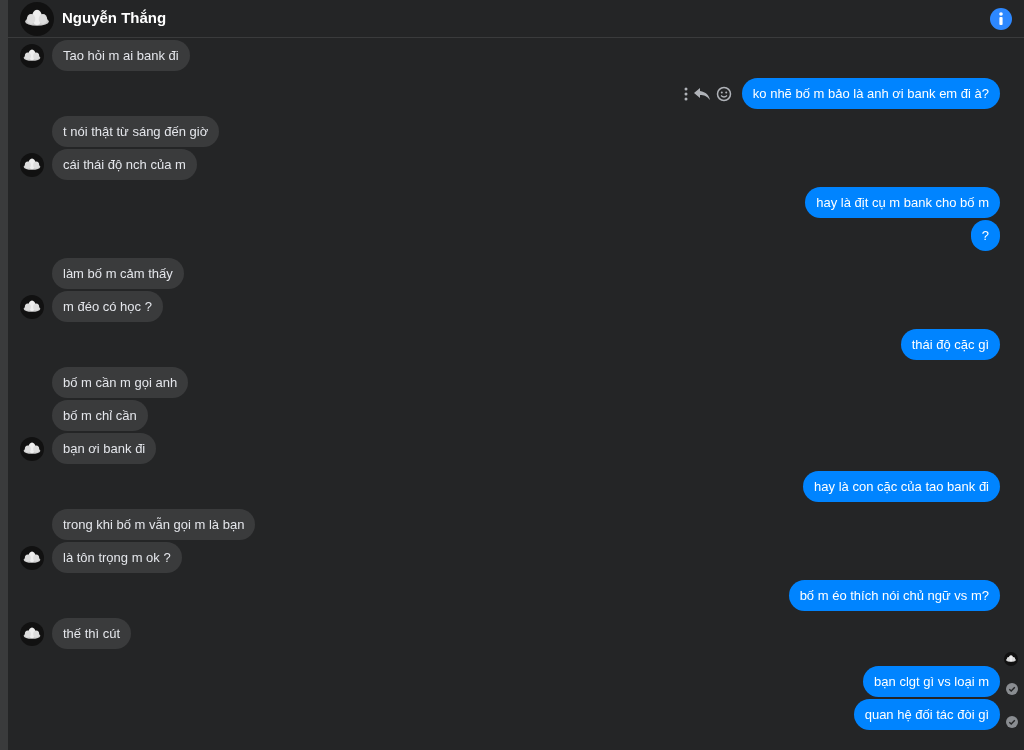 Image resolution: width=1024 pixels, height=750 pixels. I want to click on message-bubble: bố m chỉ cần, so click(100, 415).